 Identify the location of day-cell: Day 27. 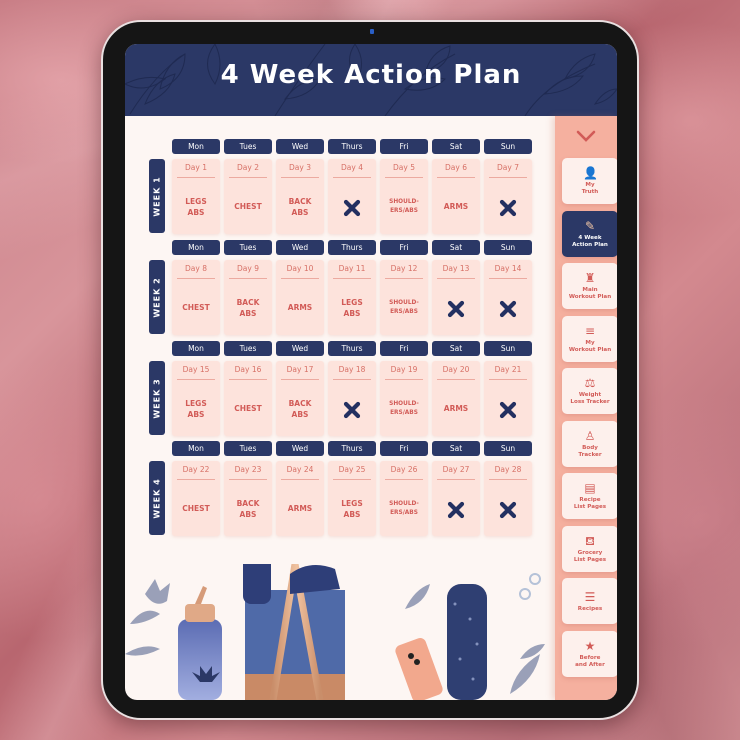
(456, 498).